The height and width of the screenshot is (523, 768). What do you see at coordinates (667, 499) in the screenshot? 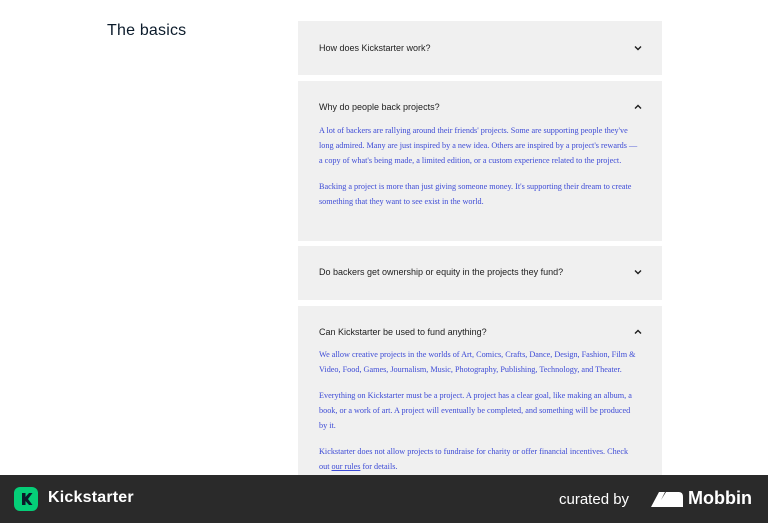
I see `mobbin-logo-icon` at bounding box center [667, 499].